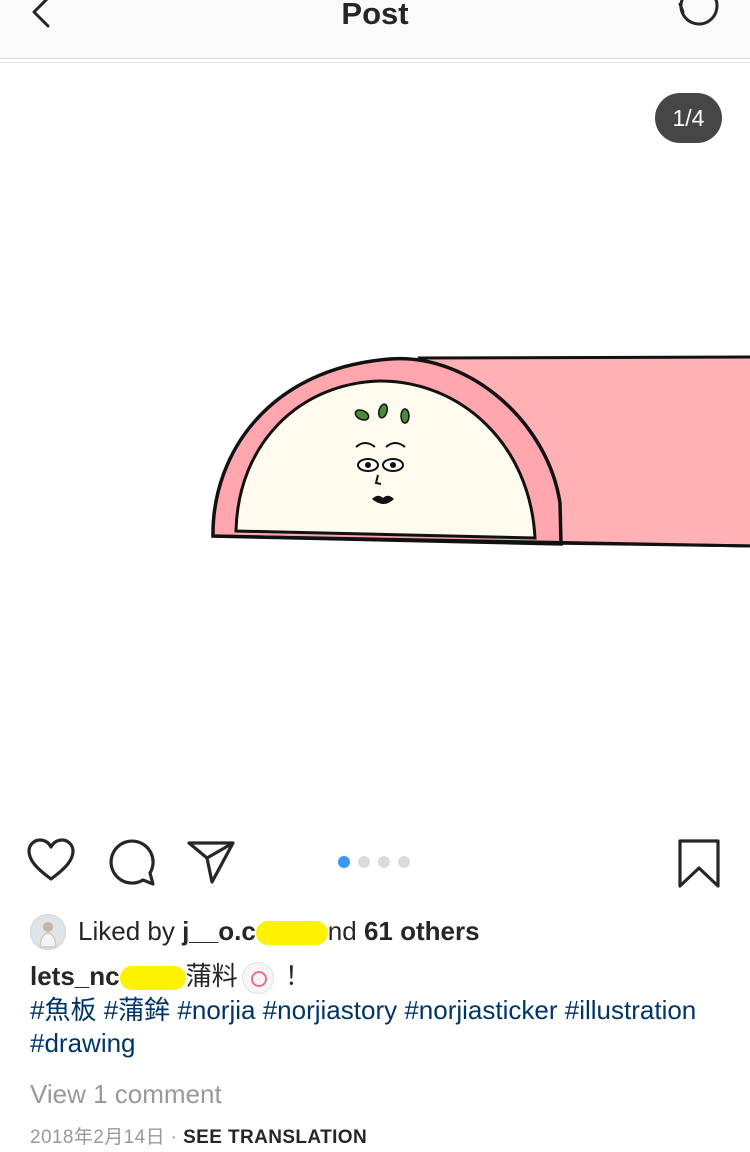  Describe the element at coordinates (330, 1010) in the screenshot. I see `hashtag: #norjiastory` at that location.